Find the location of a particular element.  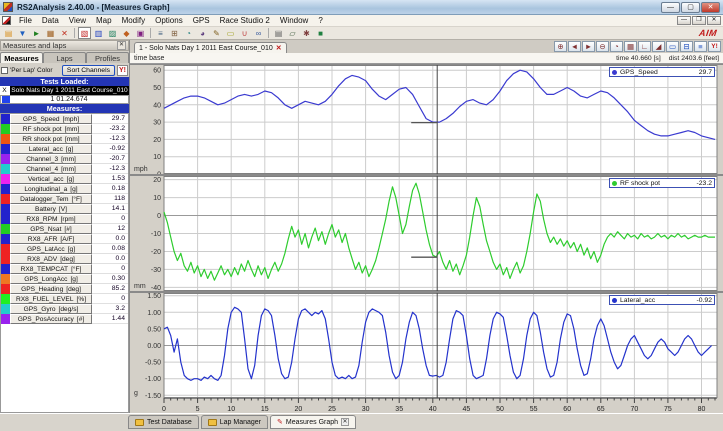

measure-row: GPS_Speed [mph] 29.7 is located at coordinates (64, 119).